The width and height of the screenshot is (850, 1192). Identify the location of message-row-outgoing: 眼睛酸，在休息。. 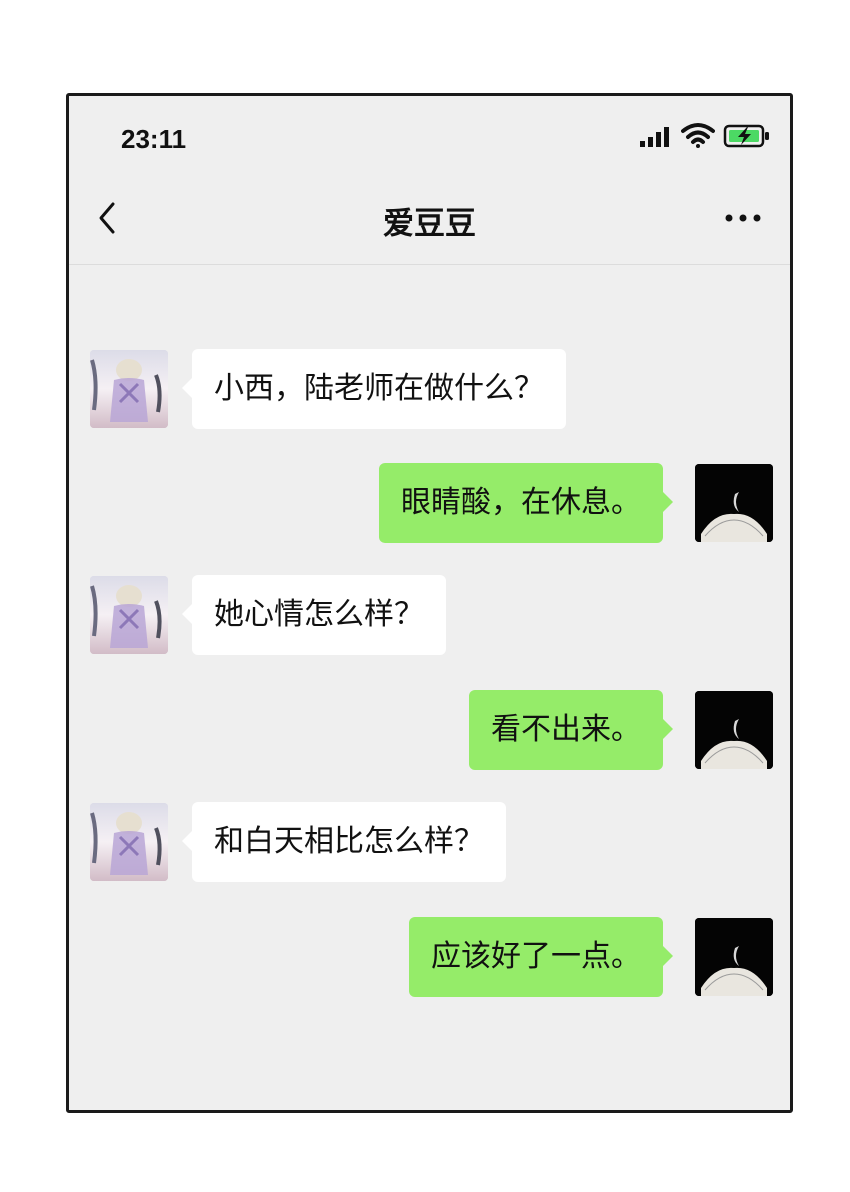
(429, 508).